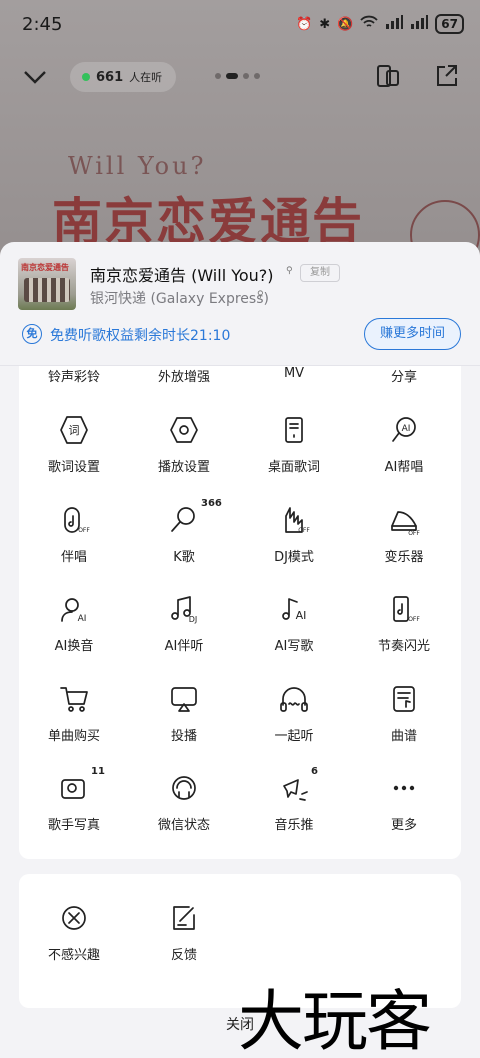 Image resolution: width=480 pixels, height=1058 pixels. What do you see at coordinates (184, 454) in the screenshot?
I see `menu-item: 播放设置` at bounding box center [184, 454].